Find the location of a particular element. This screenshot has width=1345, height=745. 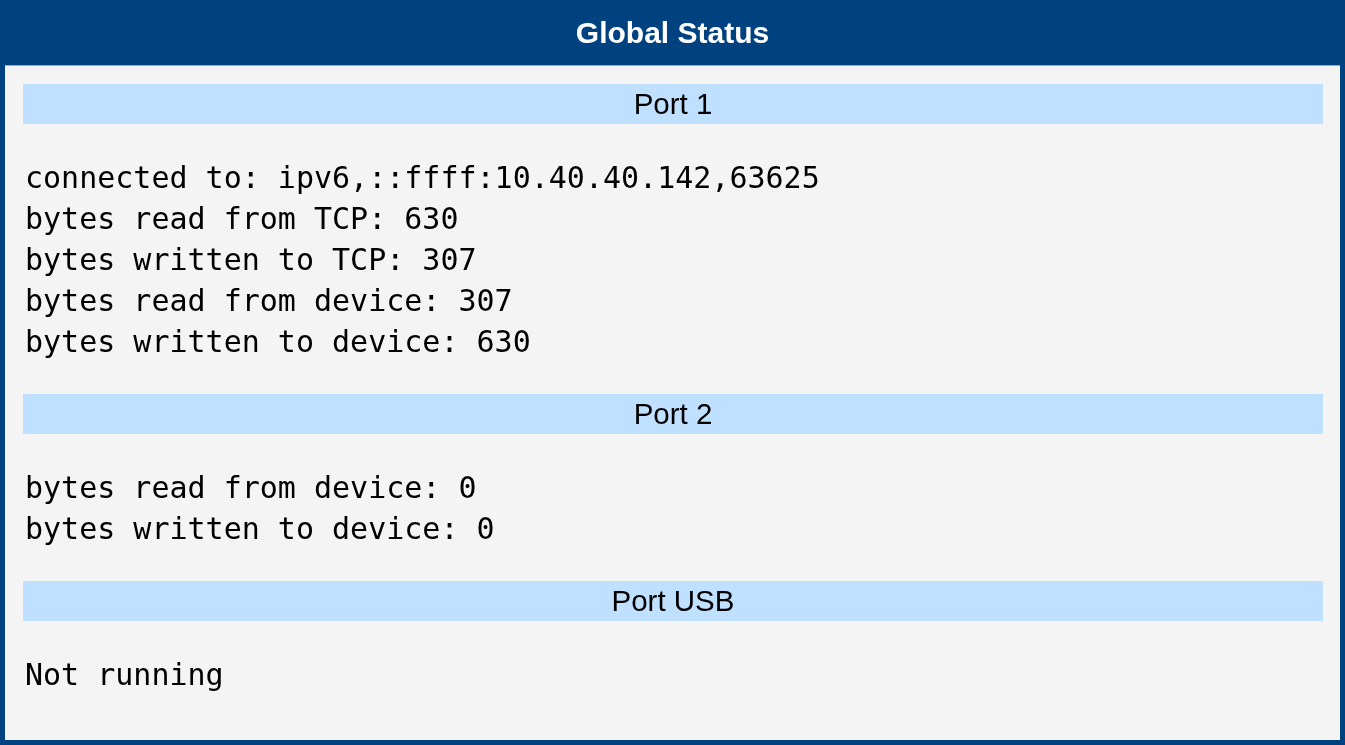

section-title: Port 1 is located at coordinates (673, 104).